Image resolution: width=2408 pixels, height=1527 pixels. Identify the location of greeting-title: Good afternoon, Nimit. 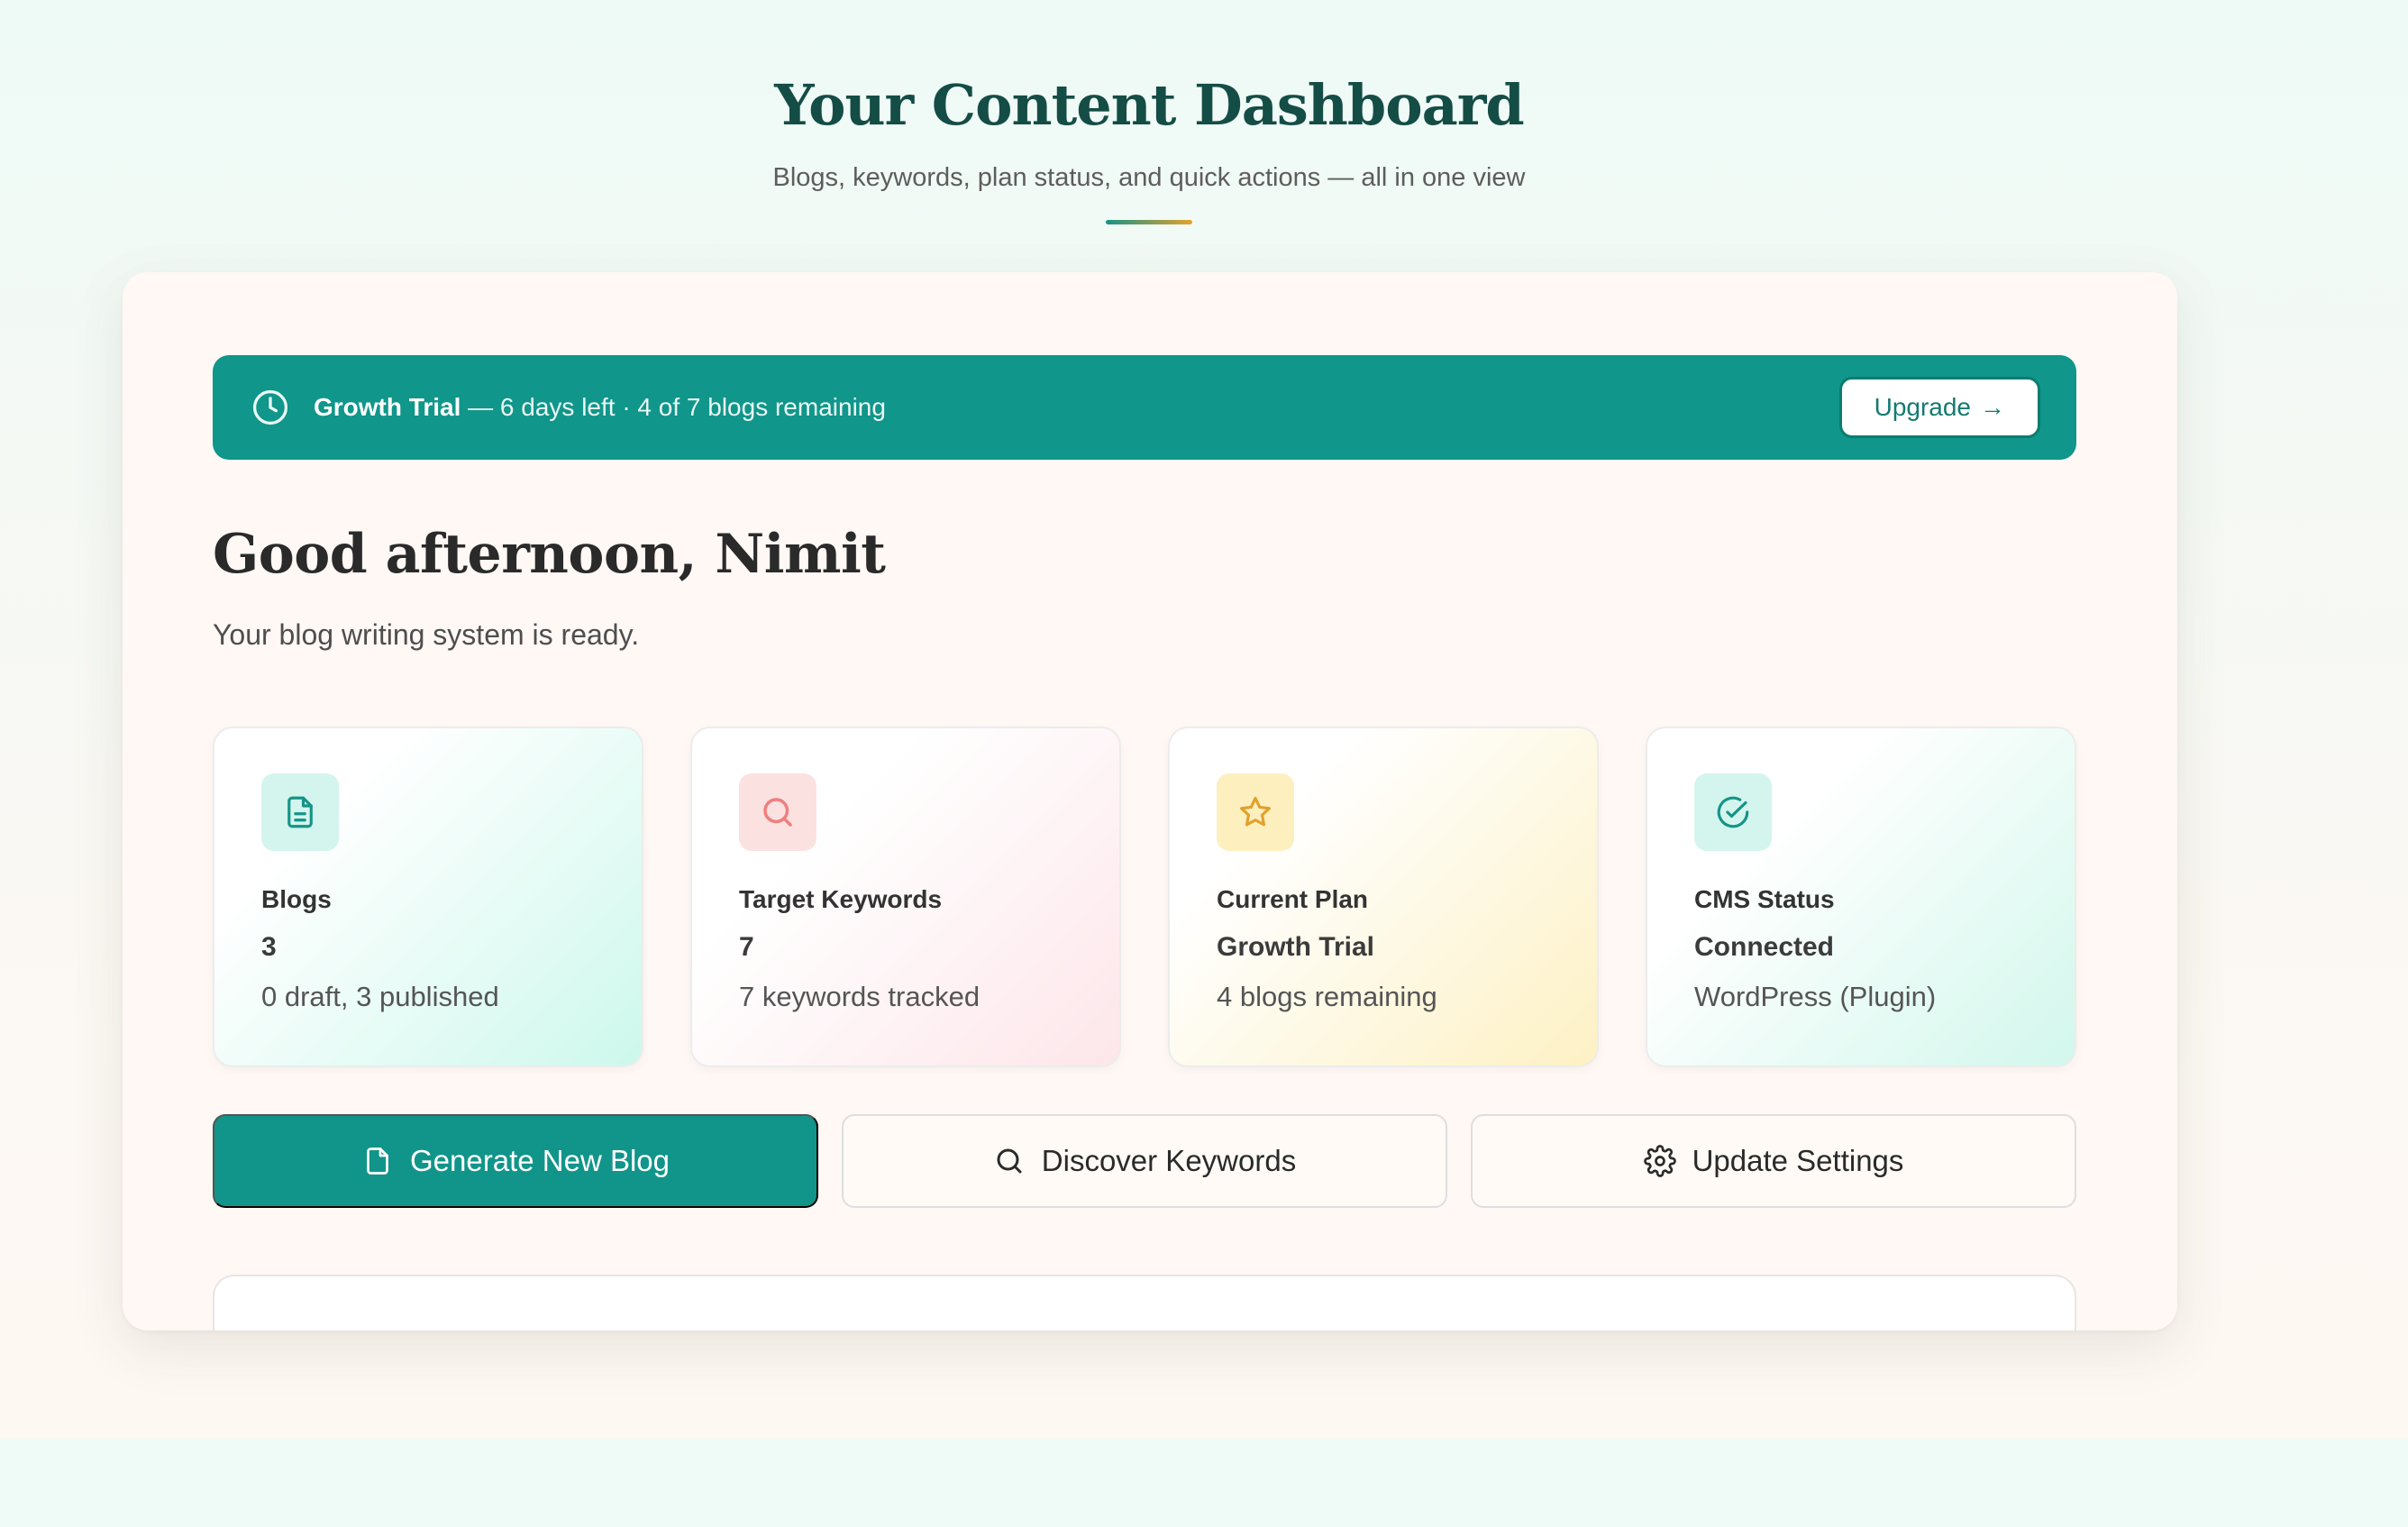
(549, 554).